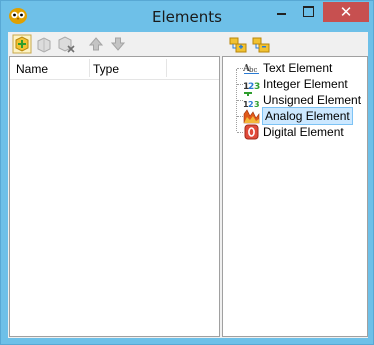 The height and width of the screenshot is (345, 374). I want to click on close-button: ✕, so click(346, 12).